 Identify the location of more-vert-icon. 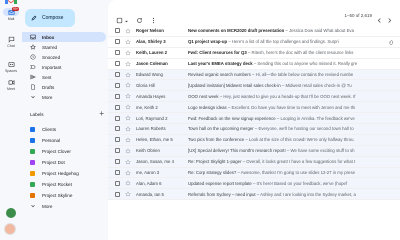
(154, 17).